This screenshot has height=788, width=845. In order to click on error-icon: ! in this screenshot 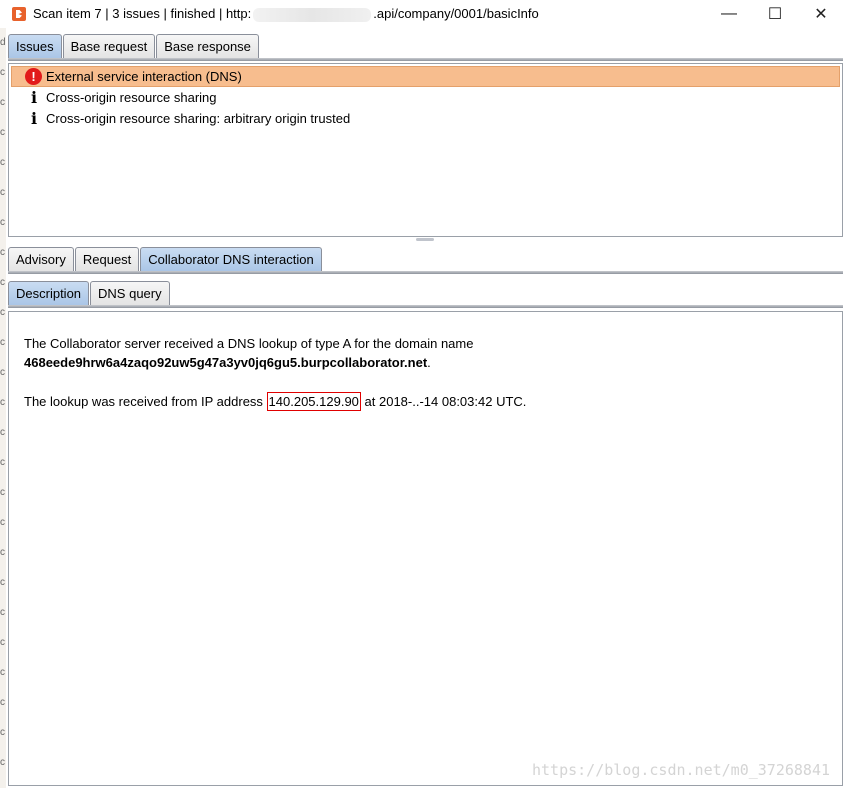, I will do `click(33, 76)`.